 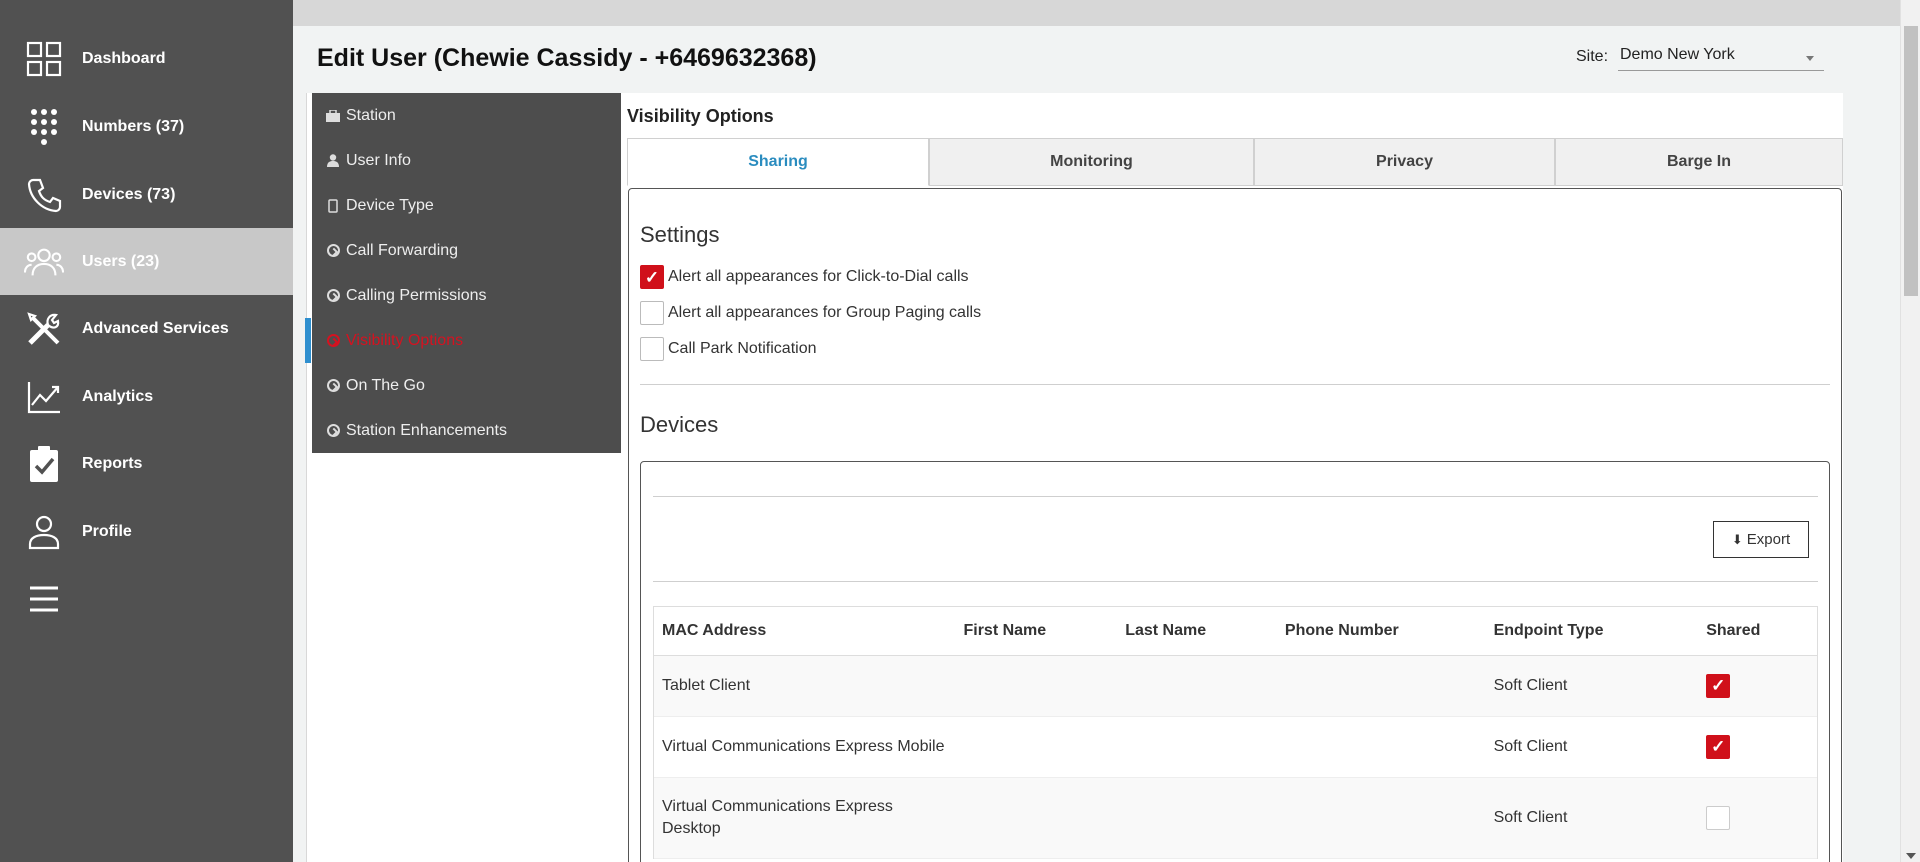 I want to click on export-label: Export, so click(x=1768, y=539).